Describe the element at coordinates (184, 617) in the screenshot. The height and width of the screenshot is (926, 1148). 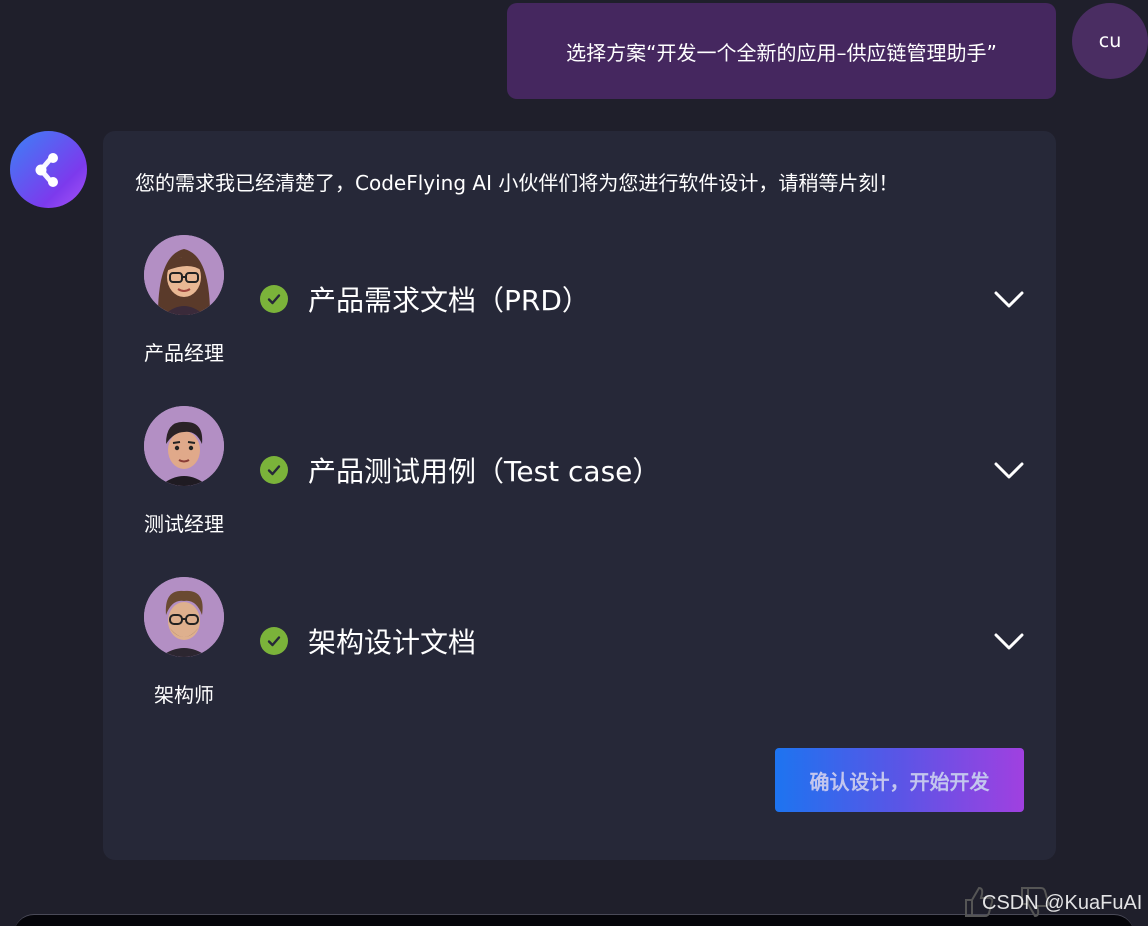
I see `bearded-avatar-icon` at that location.